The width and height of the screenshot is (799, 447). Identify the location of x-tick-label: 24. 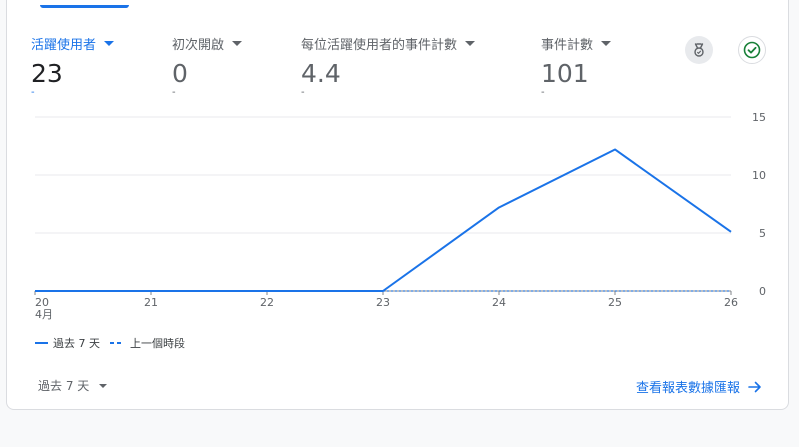
(499, 302).